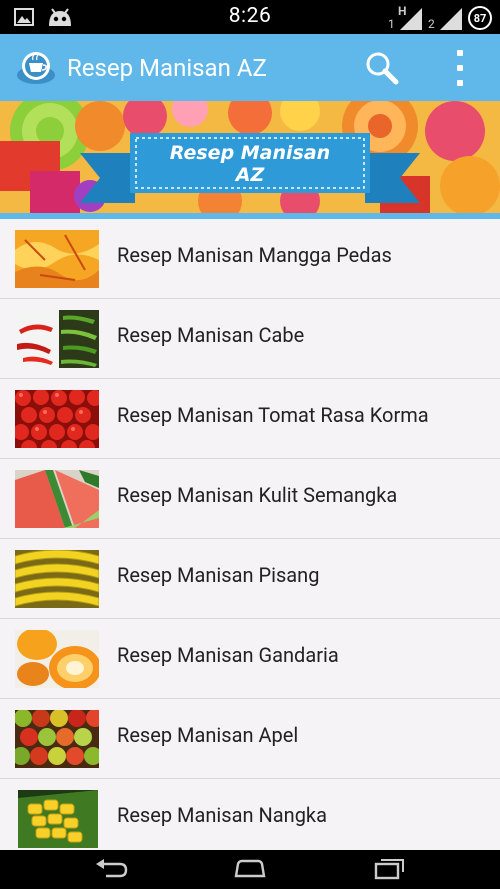 The height and width of the screenshot is (889, 500). I want to click on recipe-list-item: Resep Manisan Cabe, so click(250, 339).